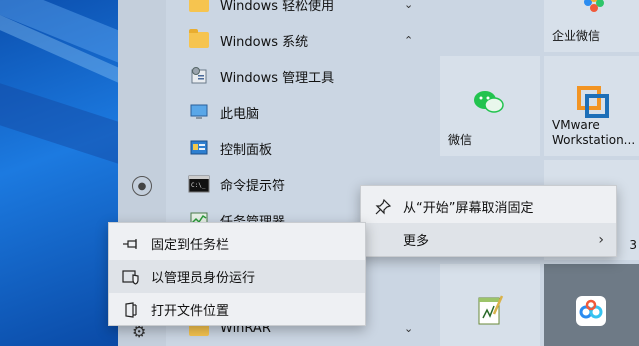  I want to click on context-menu-more: 固定到任务栏 以管理员身份运行 打开文件位置, so click(237, 274).